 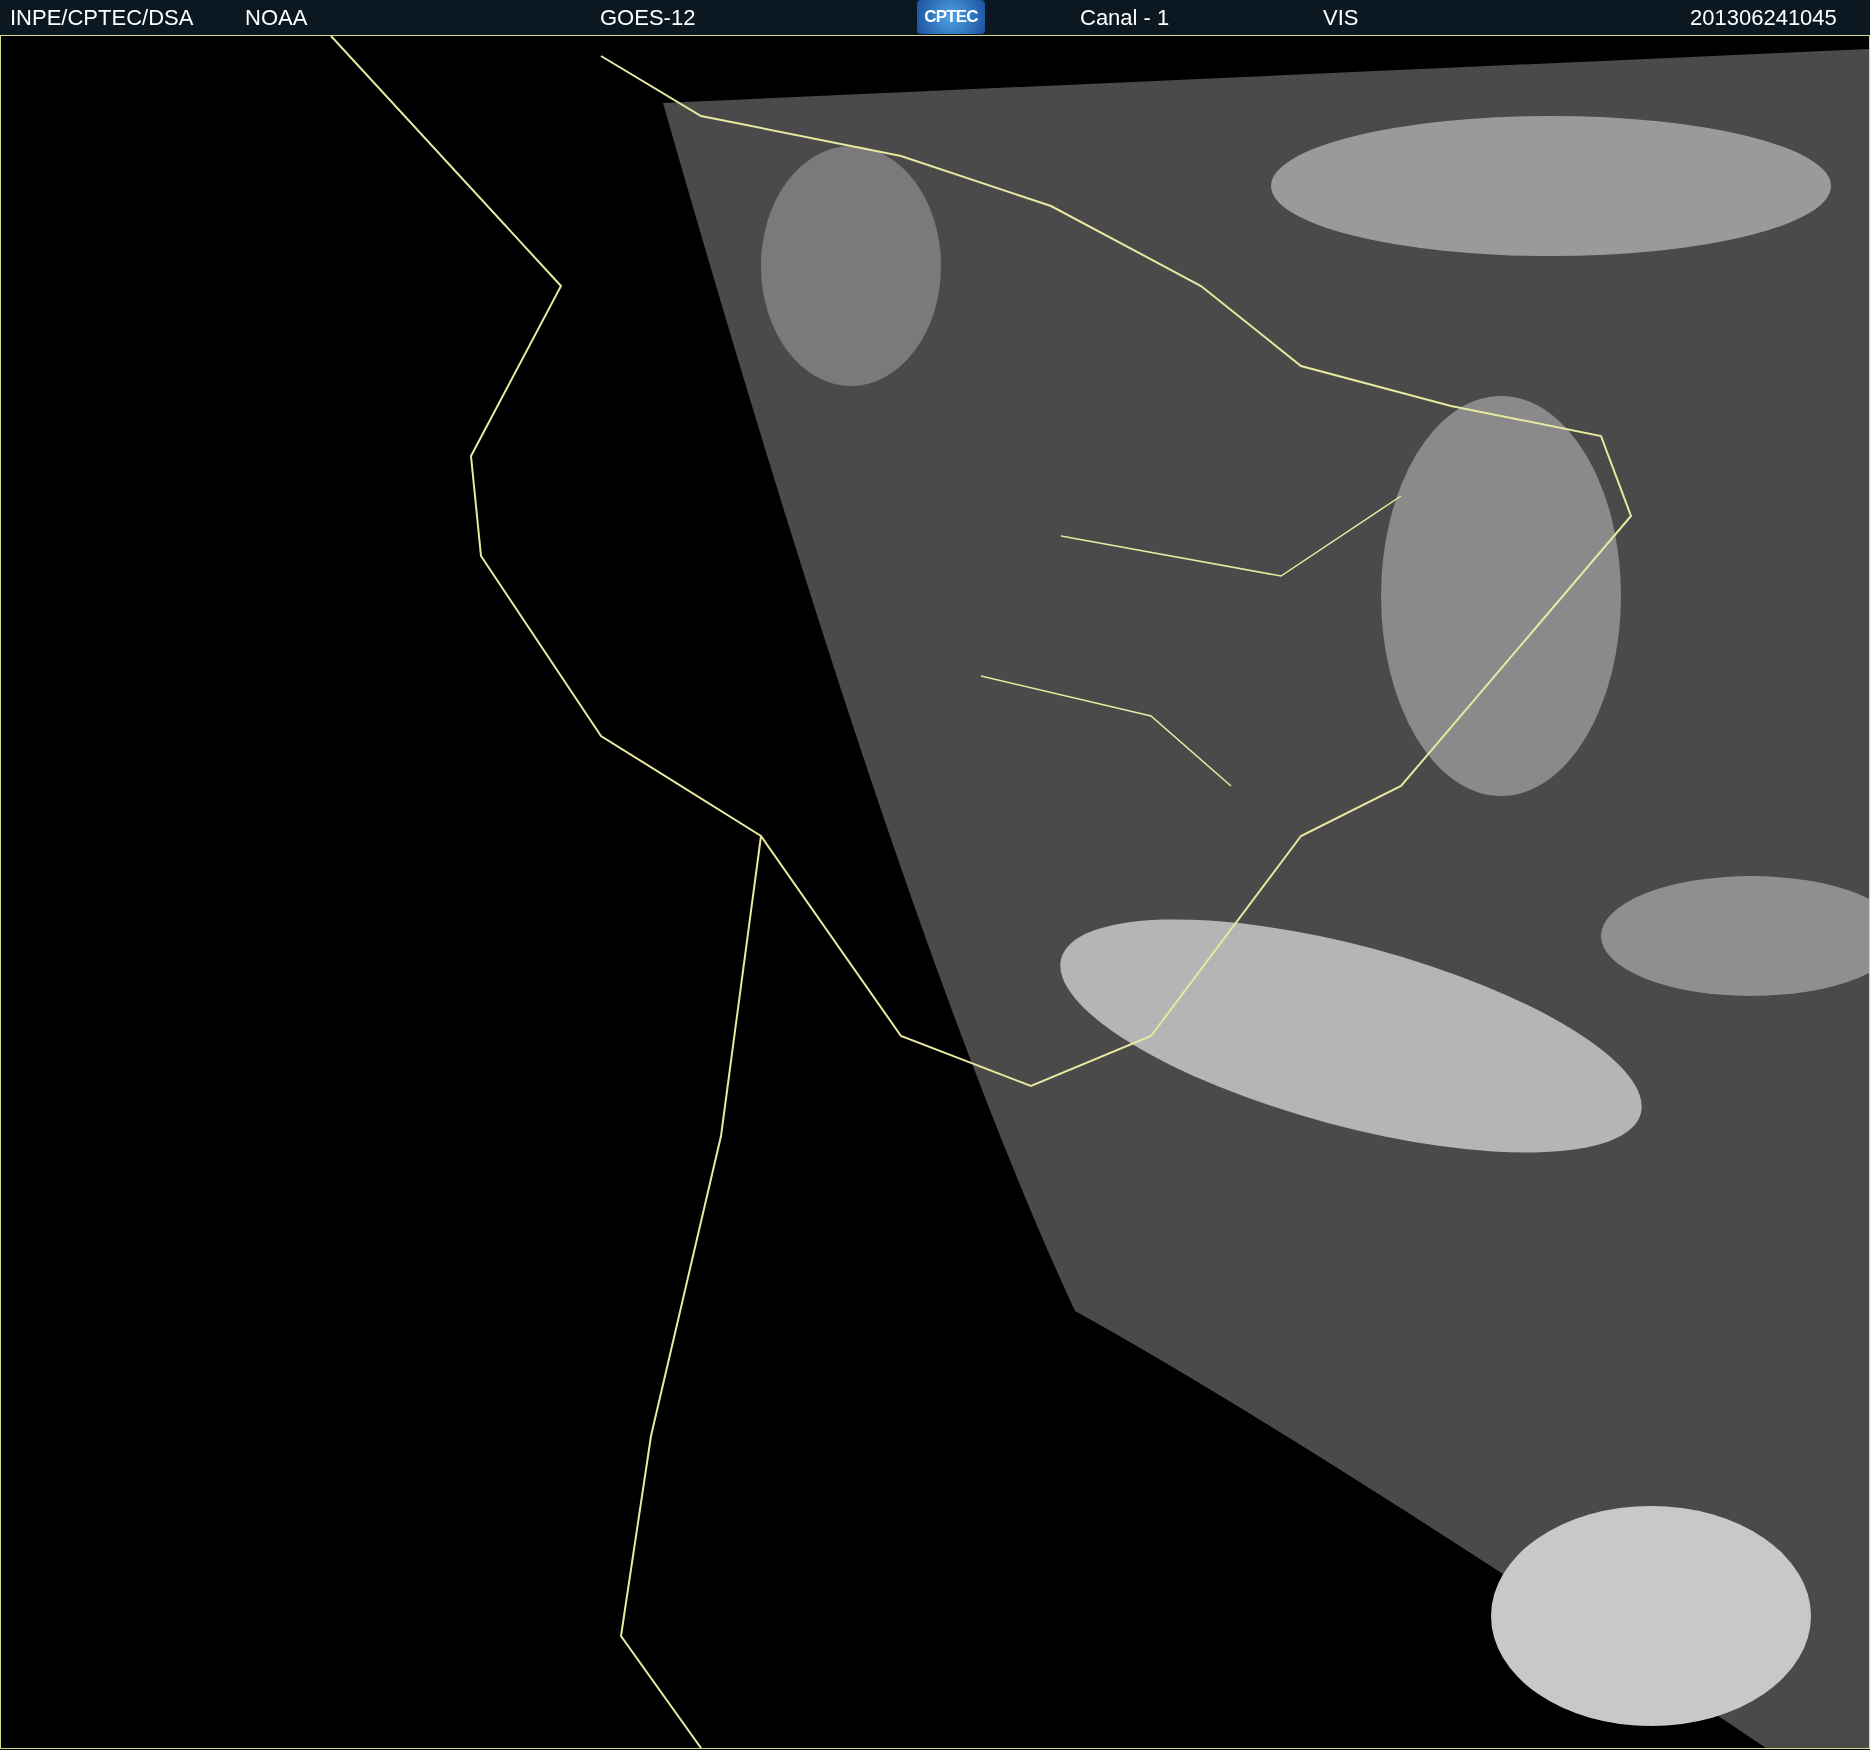 What do you see at coordinates (1763, 18) in the screenshot?
I see `header-label: 201306241045` at bounding box center [1763, 18].